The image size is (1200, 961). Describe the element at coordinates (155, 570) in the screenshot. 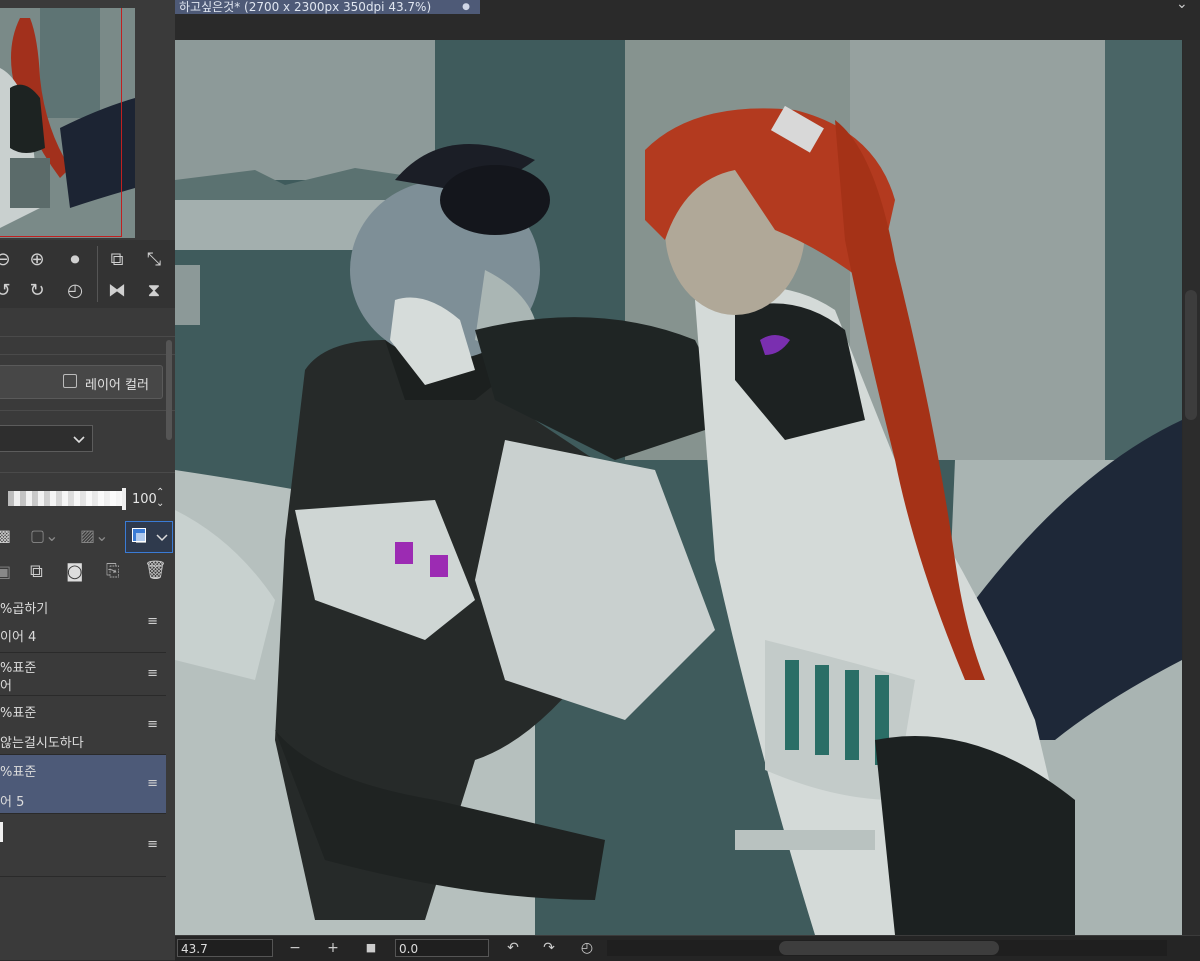

I see `delete-layer-icon: 🗑` at that location.